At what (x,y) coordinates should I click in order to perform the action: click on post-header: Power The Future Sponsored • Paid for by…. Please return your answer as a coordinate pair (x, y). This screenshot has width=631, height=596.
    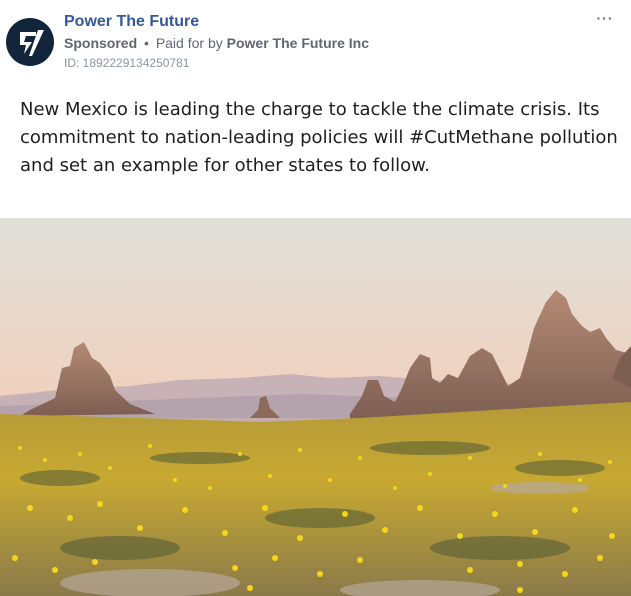
    Looking at the image, I should click on (315, 40).